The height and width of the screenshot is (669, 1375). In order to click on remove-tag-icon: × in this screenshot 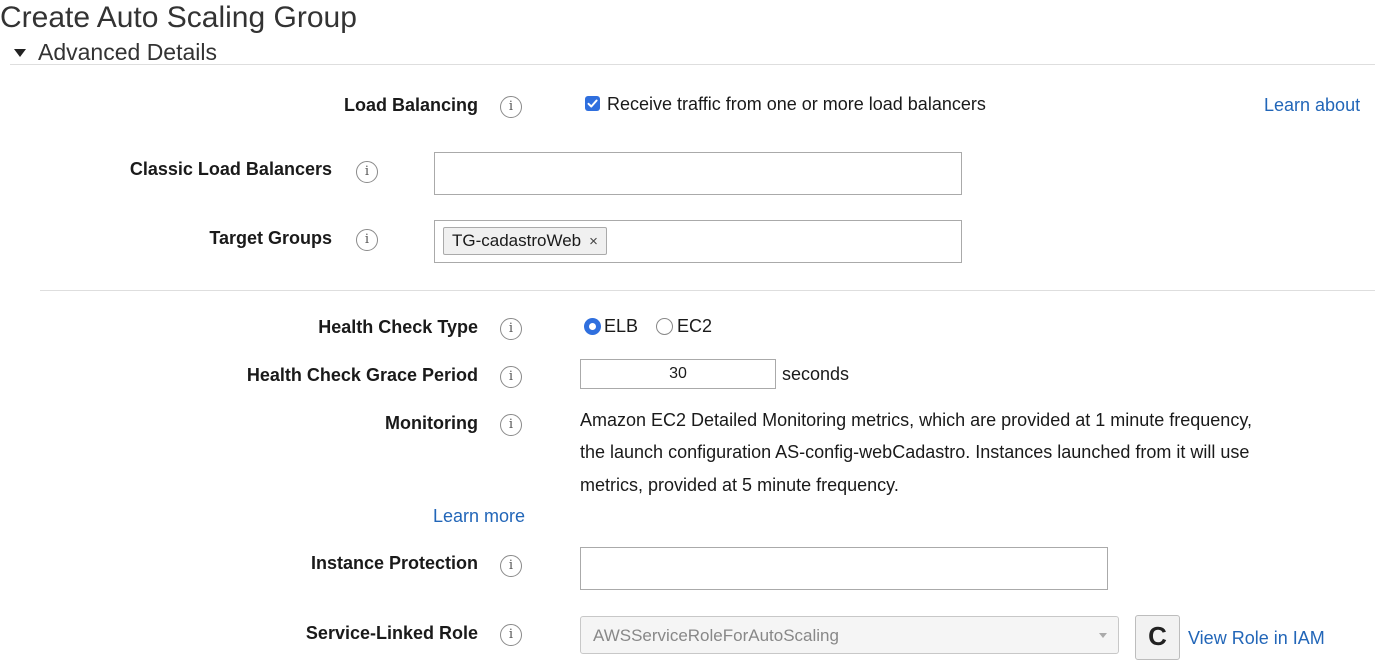, I will do `click(593, 241)`.